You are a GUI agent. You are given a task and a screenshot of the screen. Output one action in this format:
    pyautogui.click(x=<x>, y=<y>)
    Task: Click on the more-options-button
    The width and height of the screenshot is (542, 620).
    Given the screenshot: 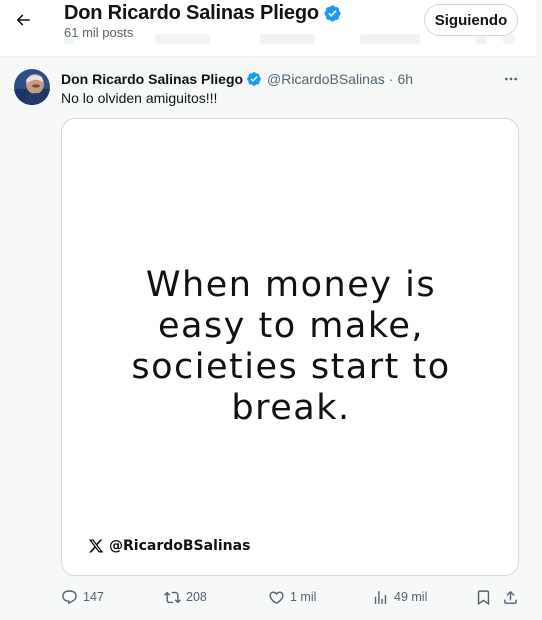 What is the action you would take?
    pyautogui.click(x=511, y=79)
    